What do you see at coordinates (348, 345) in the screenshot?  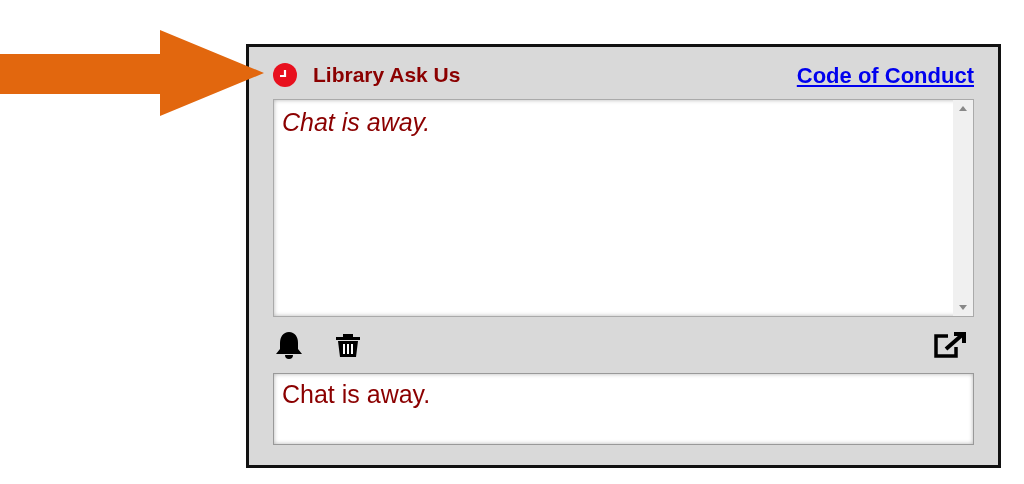 I see `trash-icon` at bounding box center [348, 345].